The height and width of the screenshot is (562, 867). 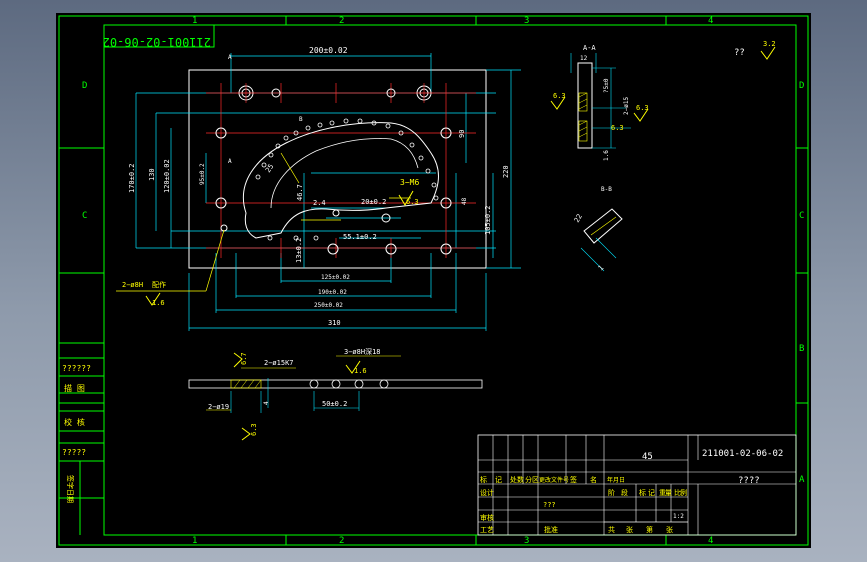 What do you see at coordinates (532, 479) in the screenshot?
I see `tb-row-label-3: 分区` at bounding box center [532, 479].